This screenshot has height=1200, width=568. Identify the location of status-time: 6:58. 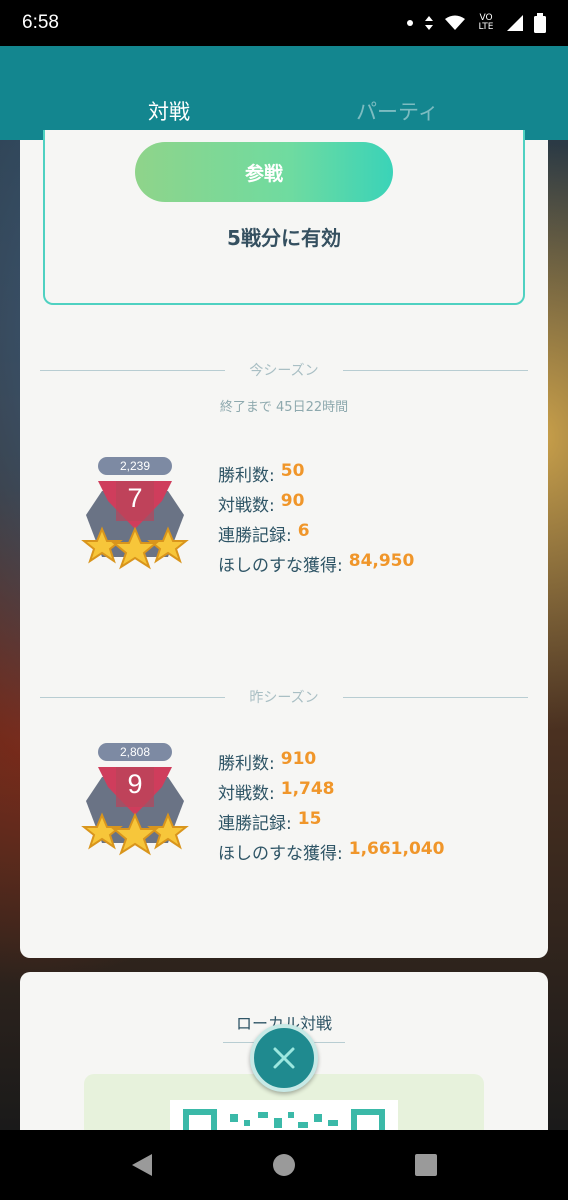
(40, 22).